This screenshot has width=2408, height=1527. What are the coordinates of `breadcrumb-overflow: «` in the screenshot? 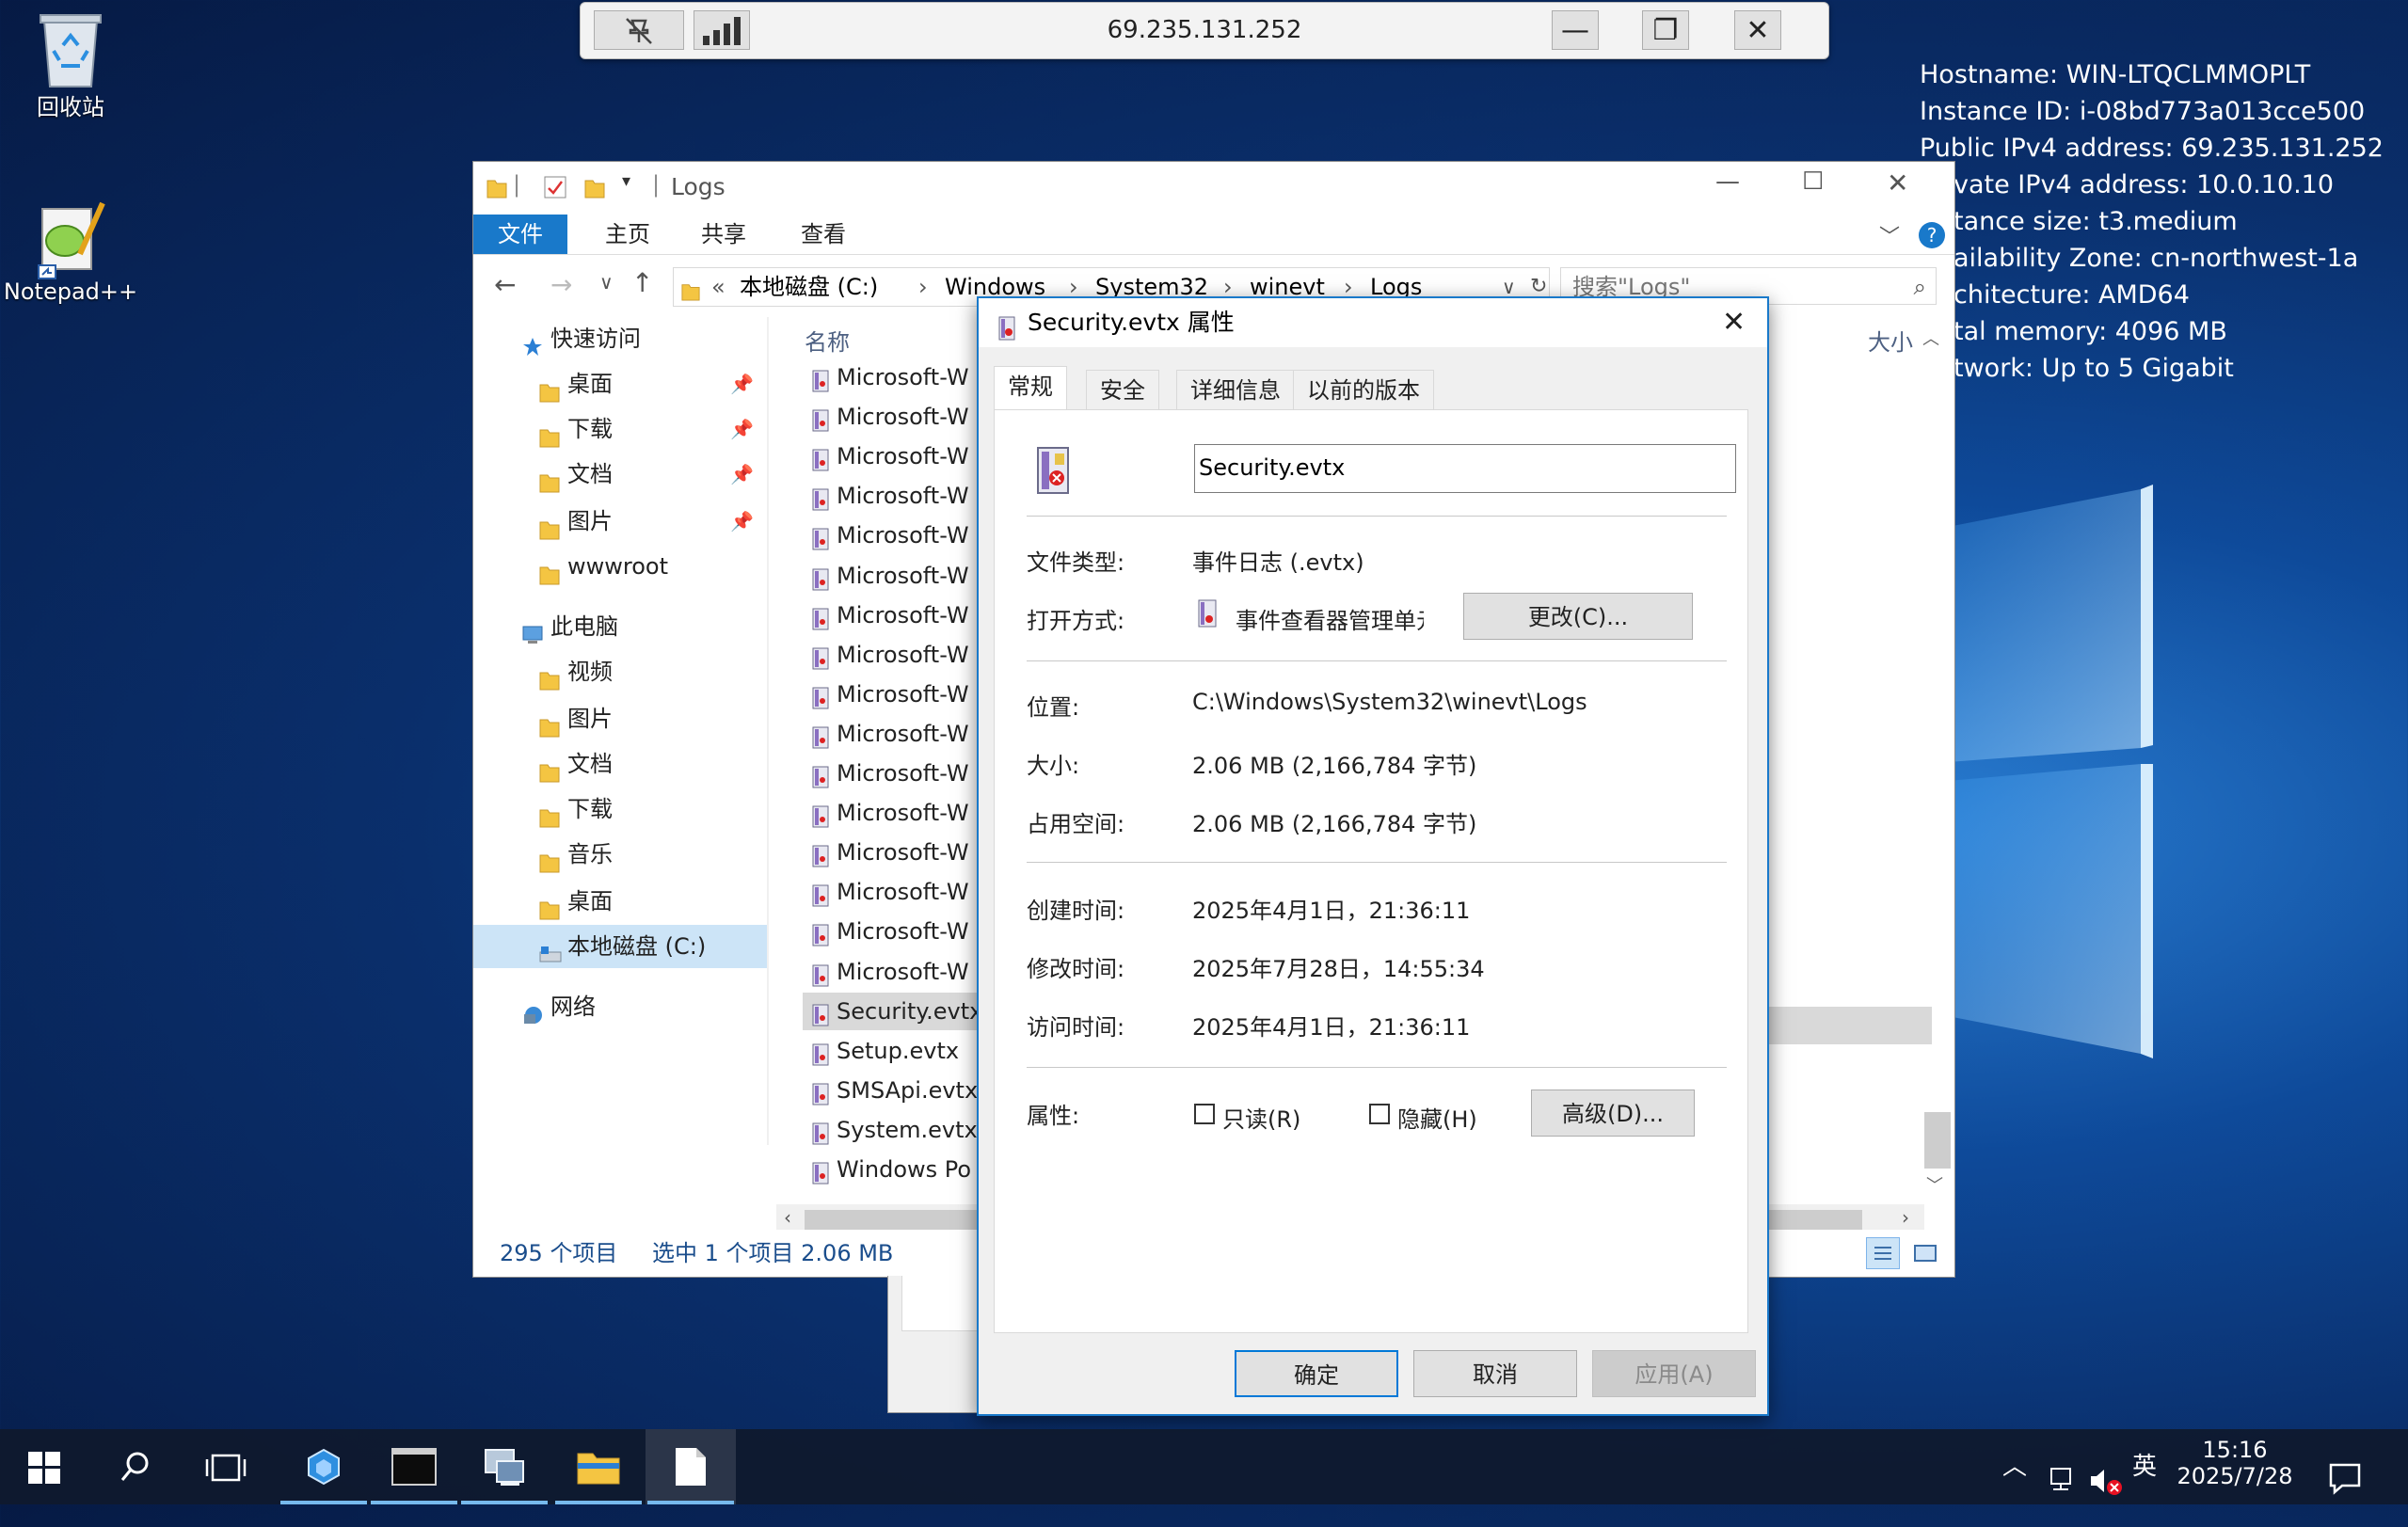 It's located at (718, 287).